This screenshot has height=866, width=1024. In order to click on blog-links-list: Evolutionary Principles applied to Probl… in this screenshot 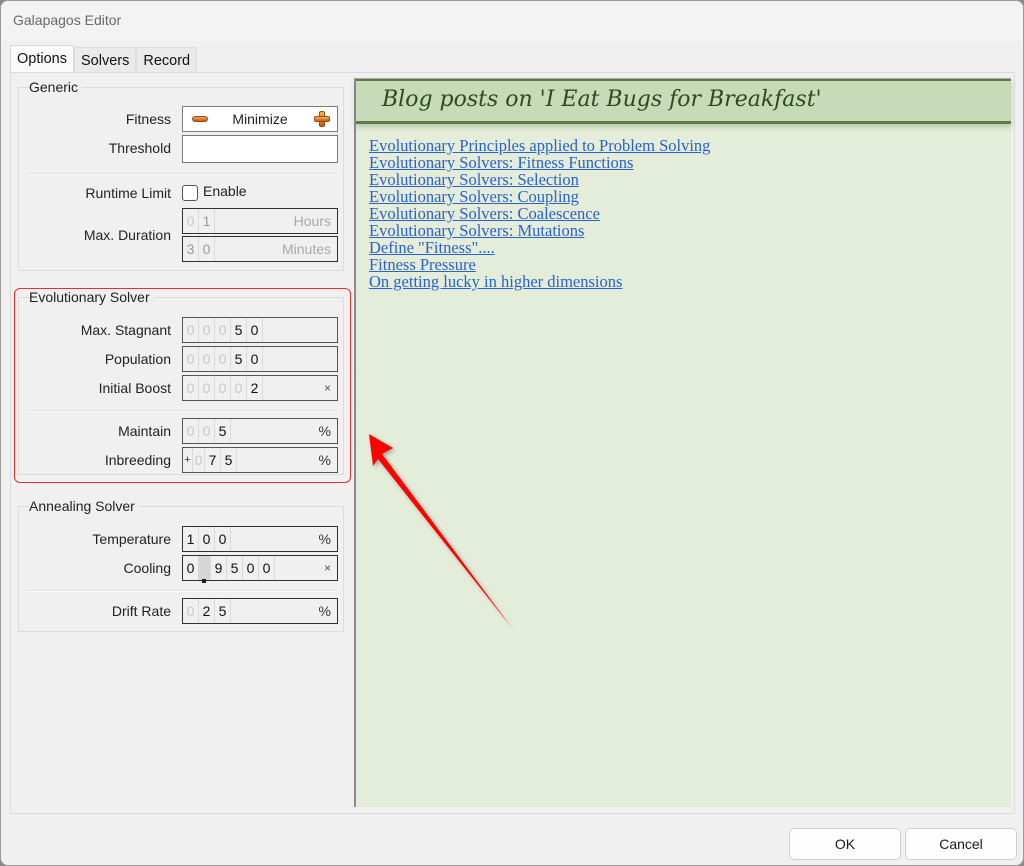, I will do `click(539, 213)`.